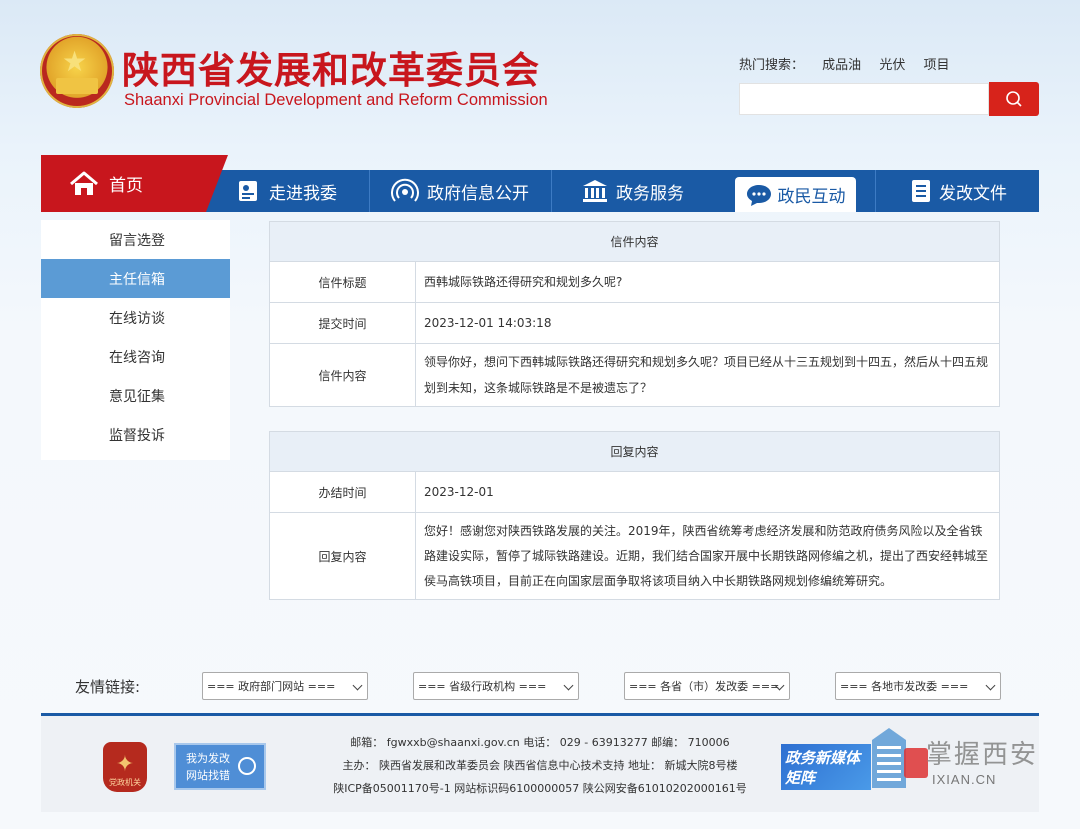  What do you see at coordinates (523, 282) in the screenshot?
I see `letter-title-value: 西韩城际铁路还得研究和规划多久呢?` at bounding box center [523, 282].